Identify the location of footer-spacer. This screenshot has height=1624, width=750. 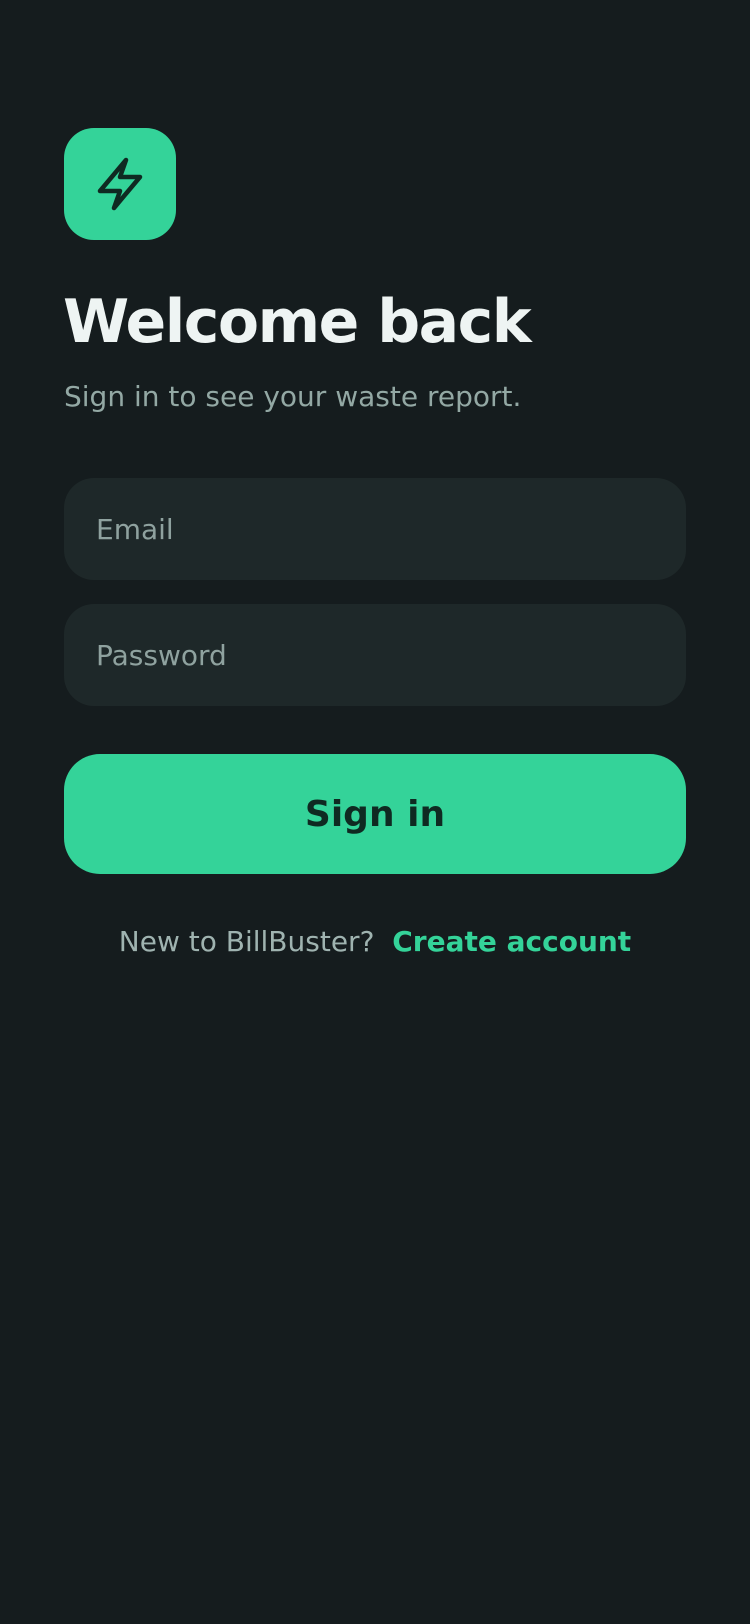
(387, 941).